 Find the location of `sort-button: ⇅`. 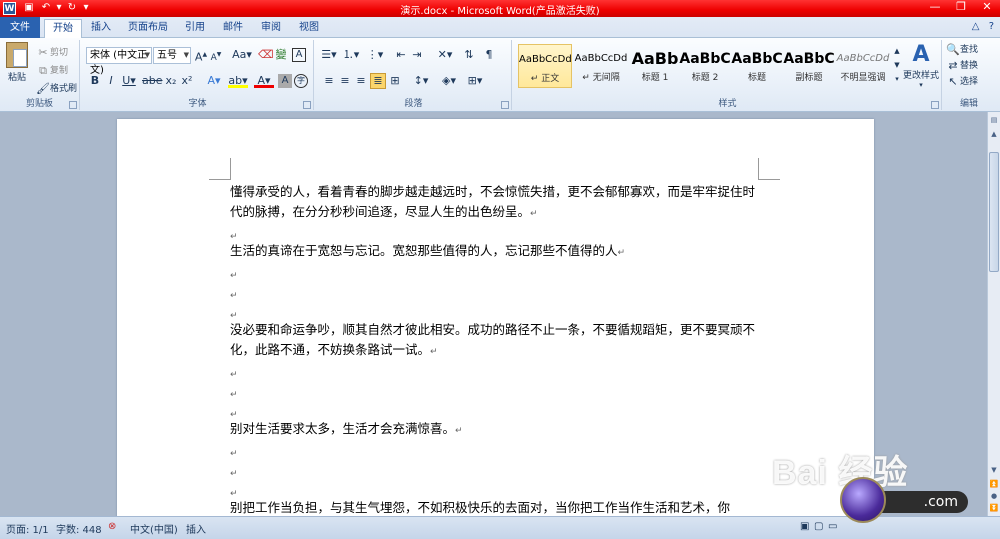

sort-button: ⇅ is located at coordinates (469, 55).